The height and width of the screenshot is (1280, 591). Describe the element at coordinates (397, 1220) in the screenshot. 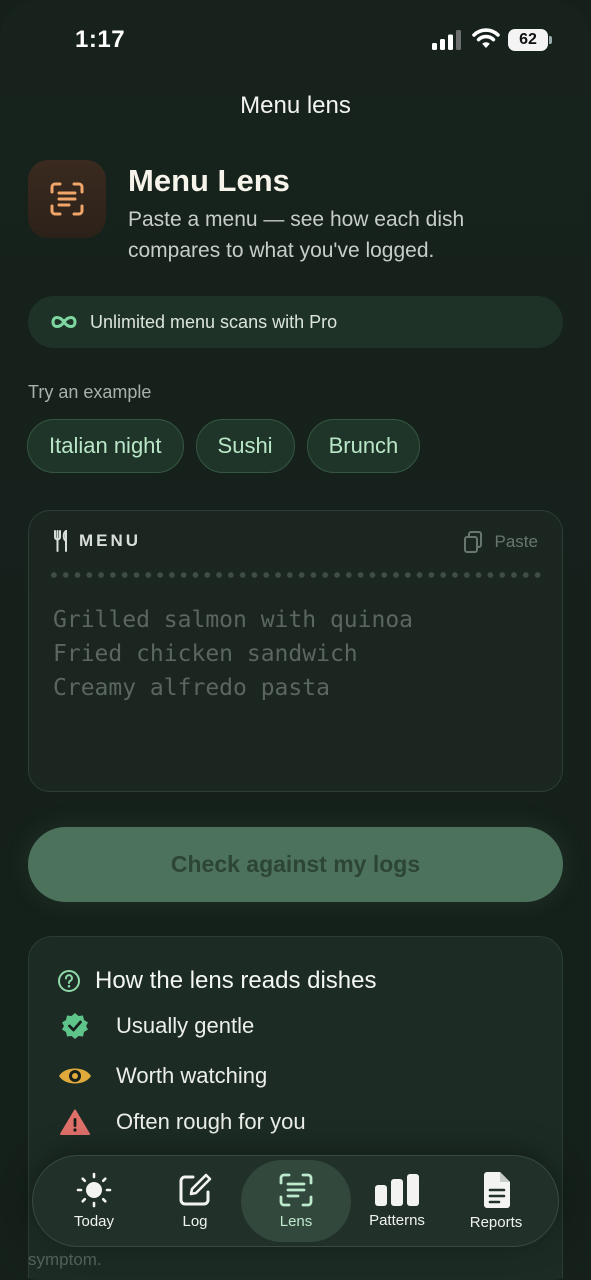

I see `tab-label: Patterns` at that location.